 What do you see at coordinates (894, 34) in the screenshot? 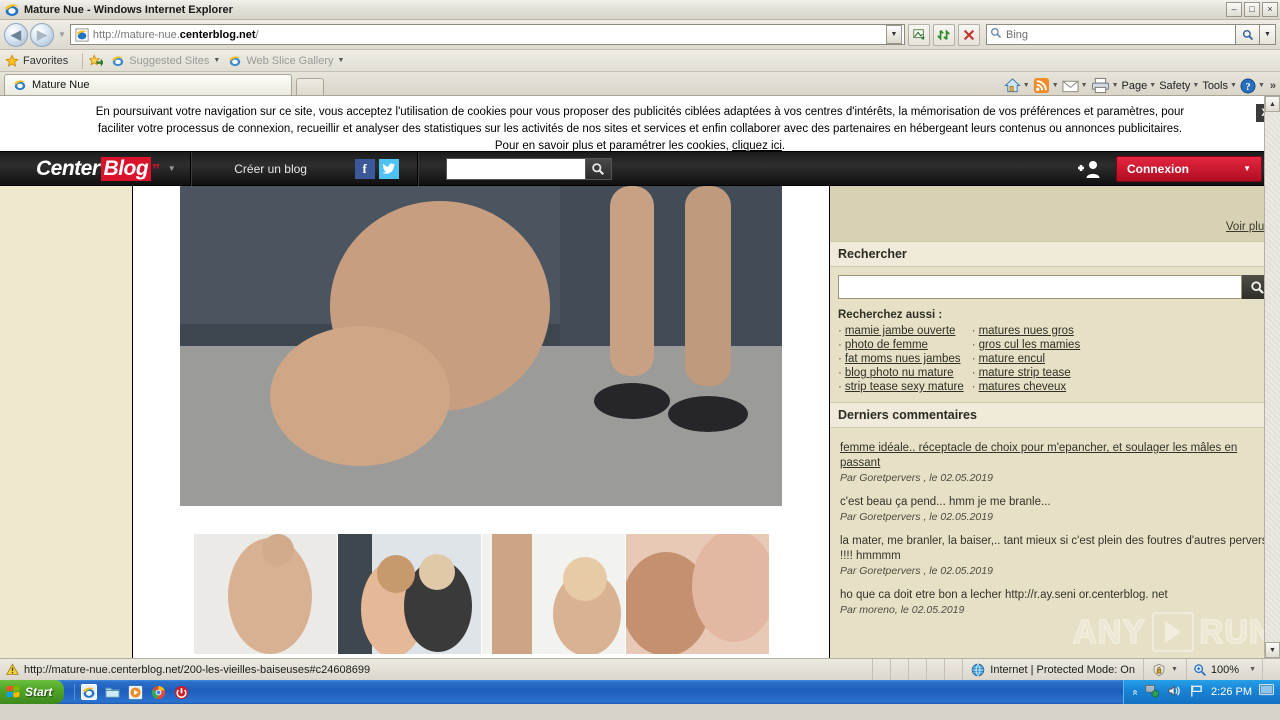
I see `address-dropdown-button: ▼` at bounding box center [894, 34].